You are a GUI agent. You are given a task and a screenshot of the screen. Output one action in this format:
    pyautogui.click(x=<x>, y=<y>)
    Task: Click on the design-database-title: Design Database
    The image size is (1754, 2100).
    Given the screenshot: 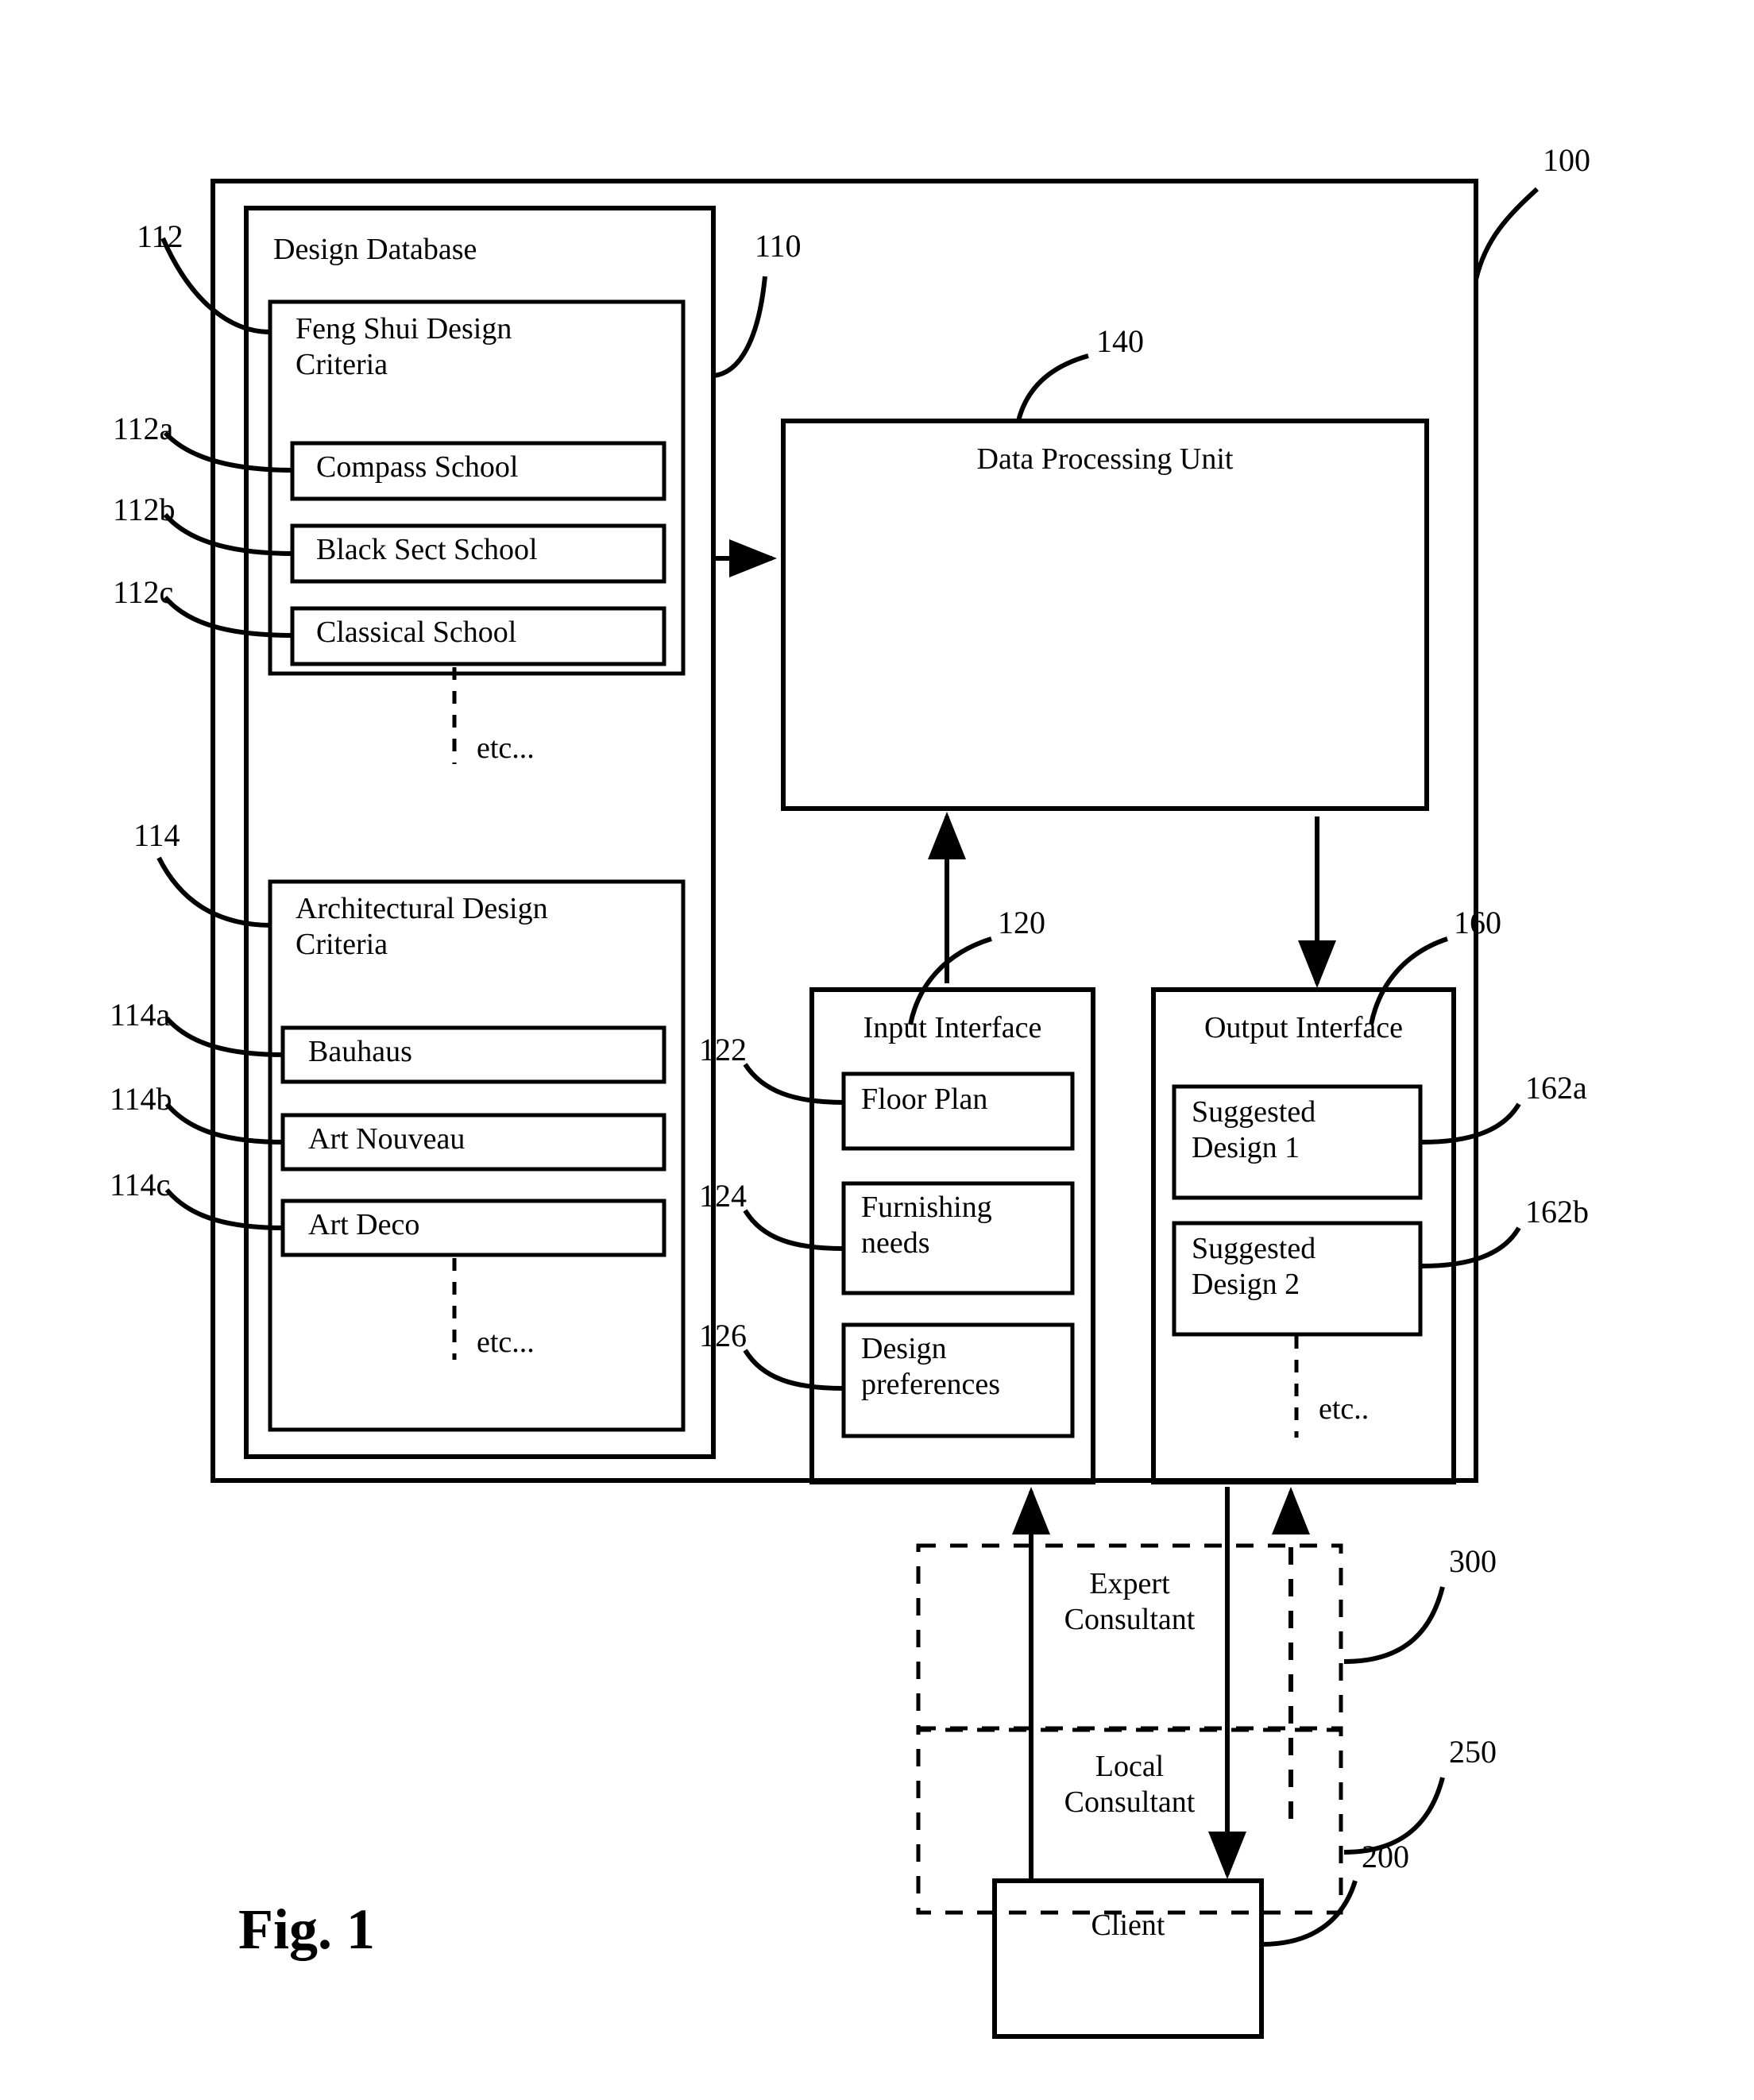 What is the action you would take?
    pyautogui.click(x=375, y=249)
    